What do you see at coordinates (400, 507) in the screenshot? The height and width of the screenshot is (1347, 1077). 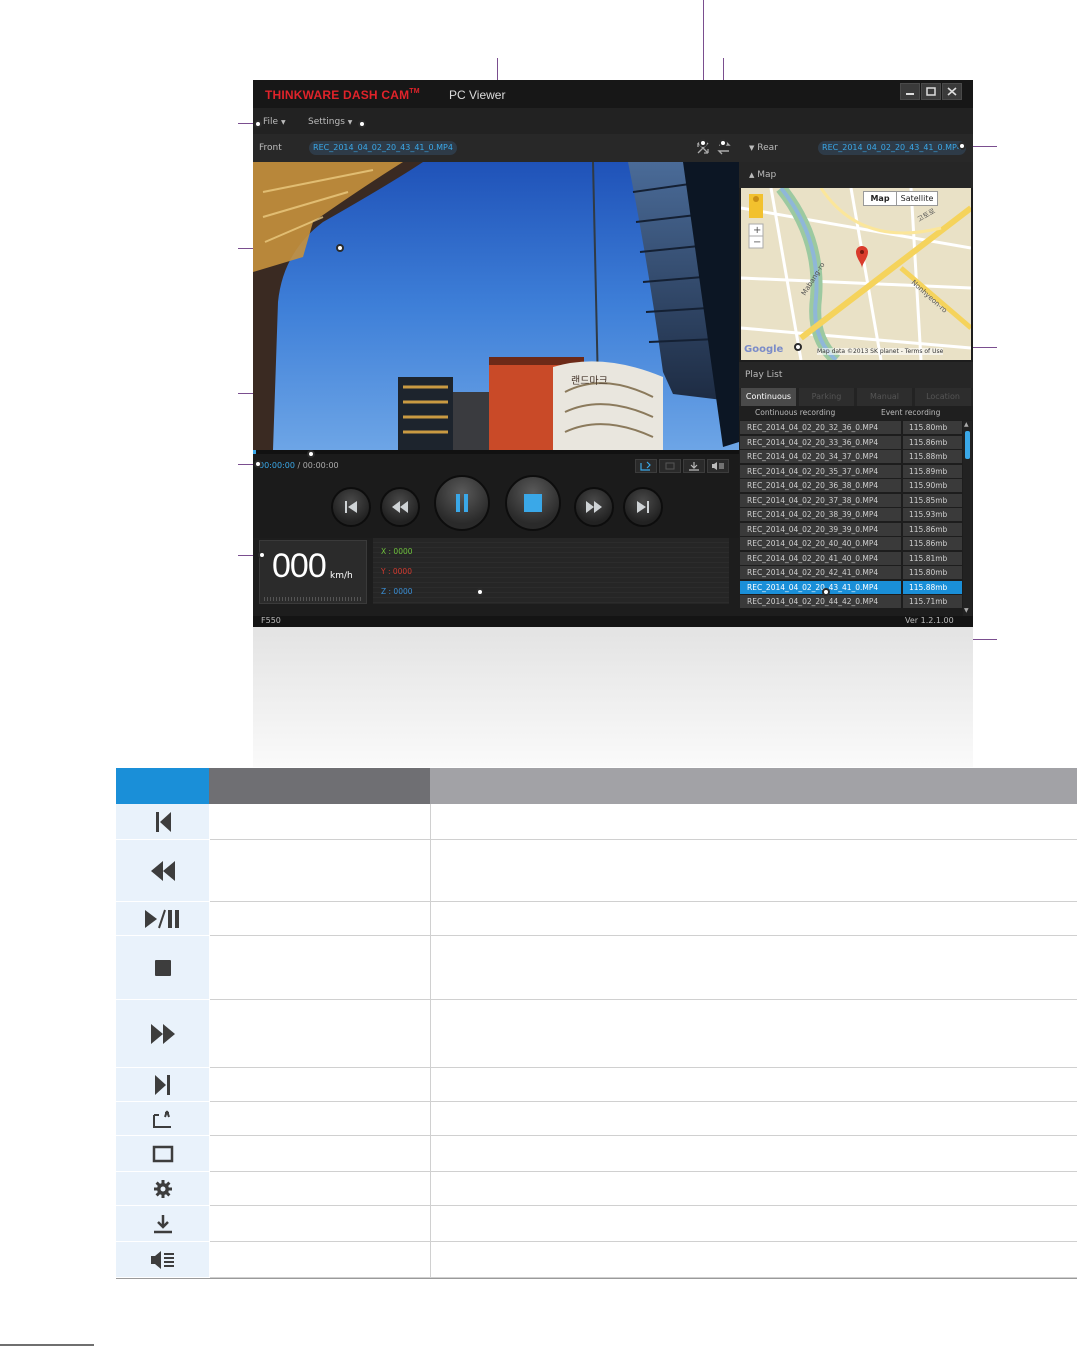 I see `rewind-button` at bounding box center [400, 507].